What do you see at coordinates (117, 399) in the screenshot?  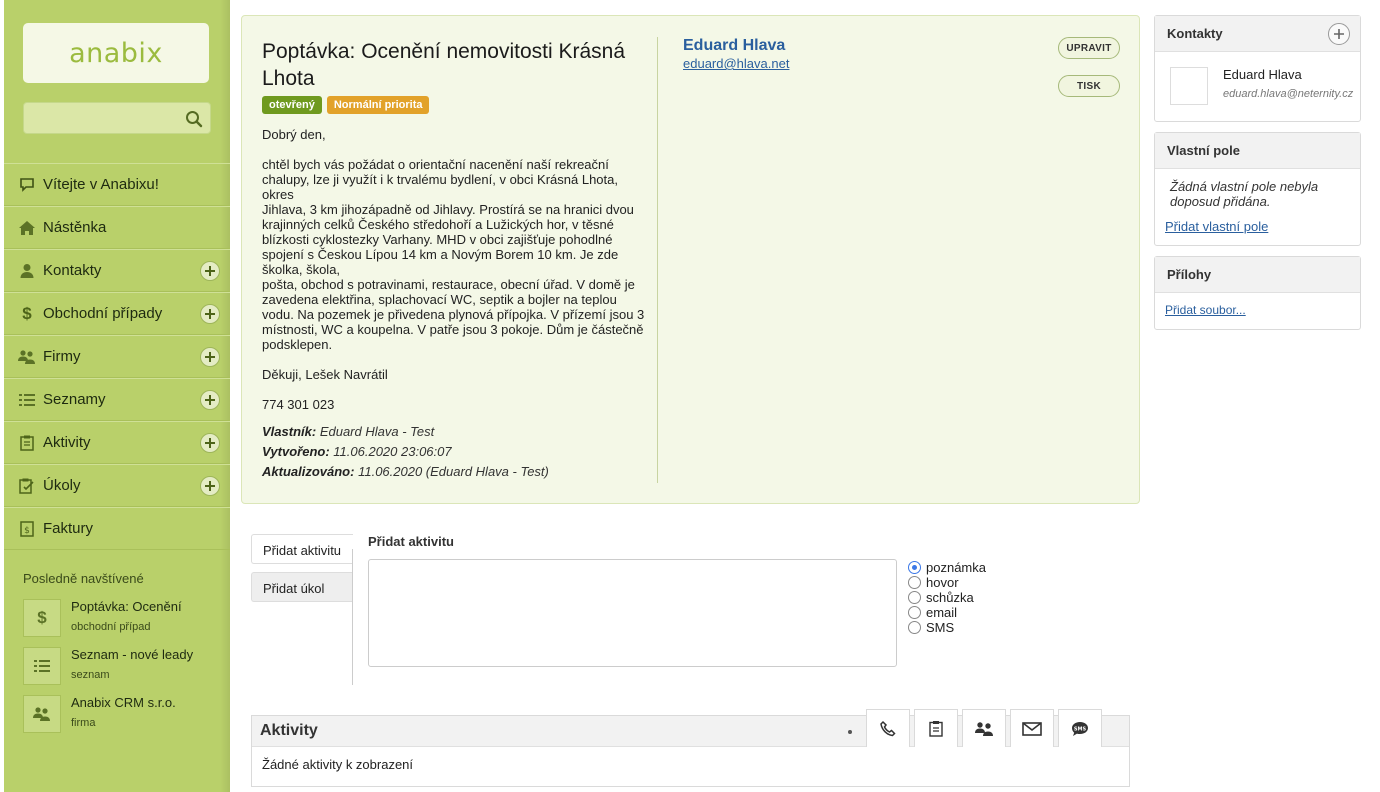 I see `nav-item-lists: Seznamy` at bounding box center [117, 399].